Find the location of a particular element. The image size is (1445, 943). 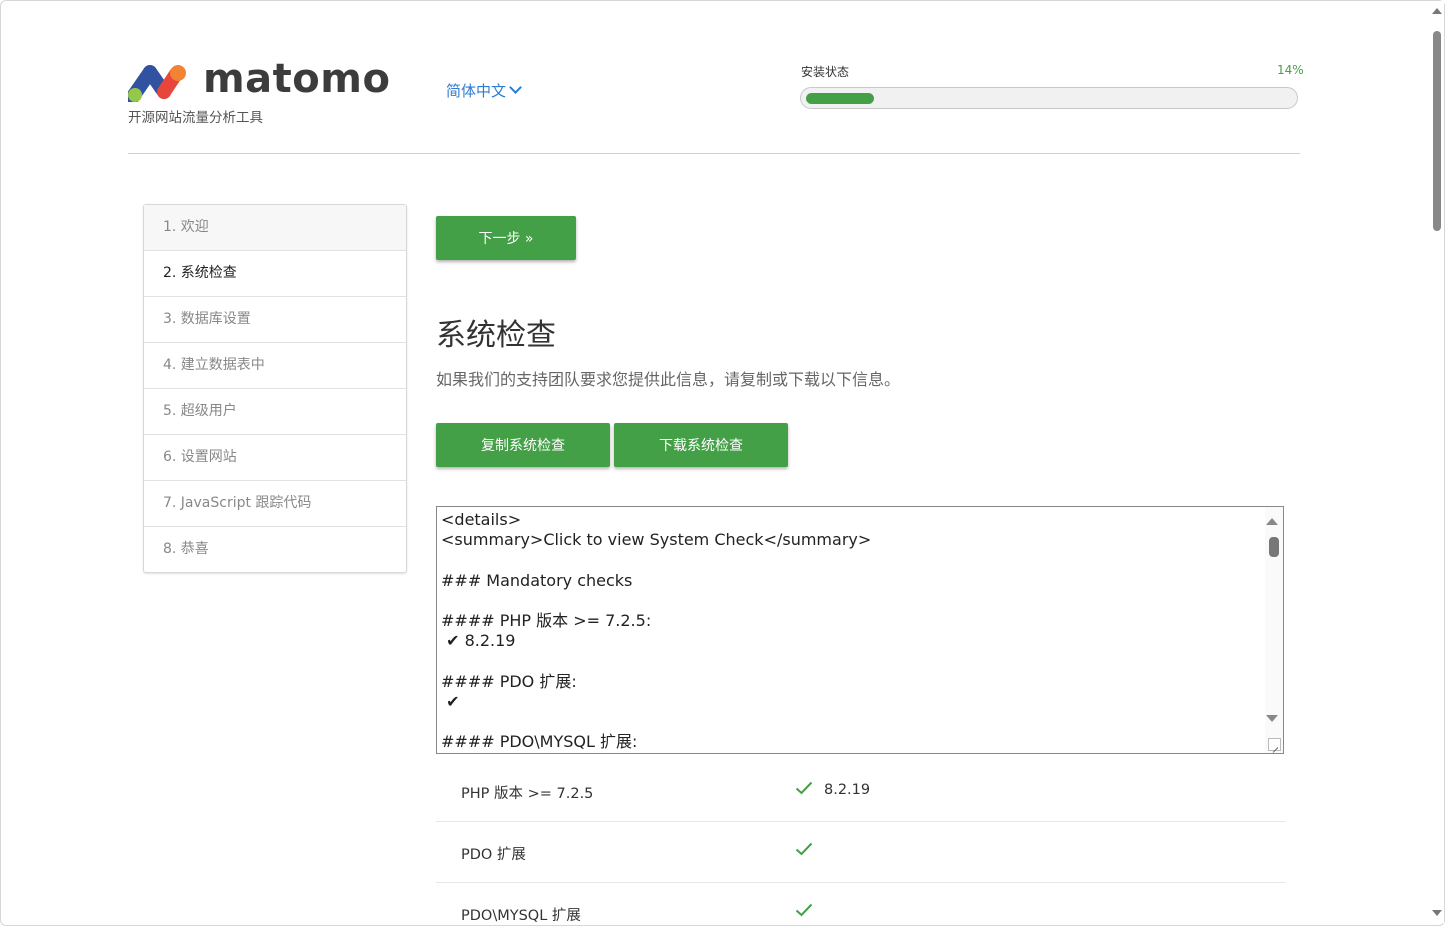

next-button: 下一步 » is located at coordinates (506, 238).